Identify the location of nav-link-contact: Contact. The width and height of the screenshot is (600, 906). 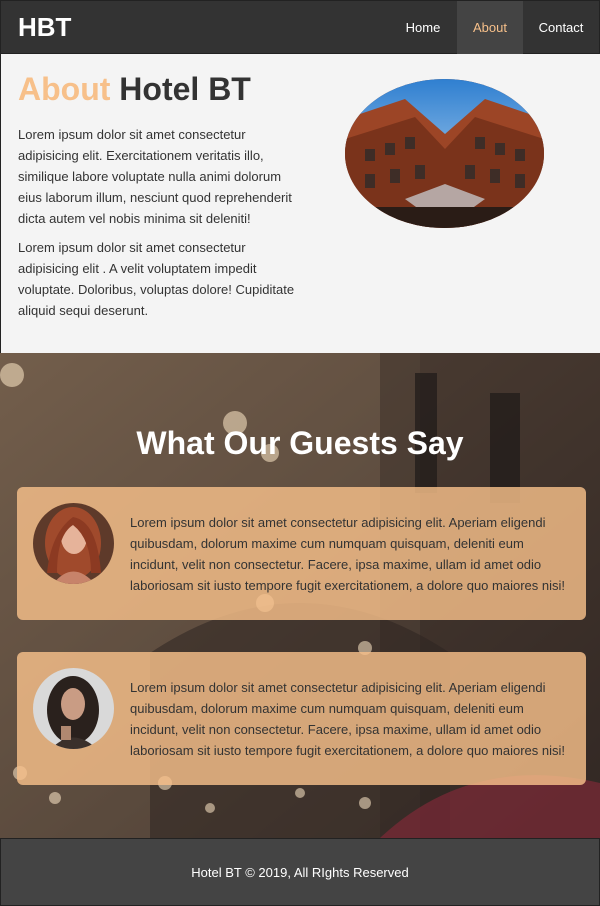
(561, 27).